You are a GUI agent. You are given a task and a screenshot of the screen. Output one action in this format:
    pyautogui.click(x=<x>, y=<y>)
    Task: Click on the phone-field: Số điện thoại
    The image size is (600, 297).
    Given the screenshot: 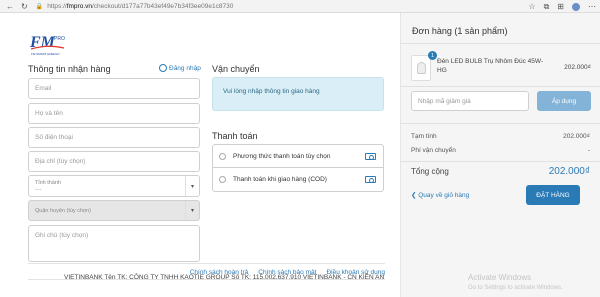 What is the action you would take?
    pyautogui.click(x=114, y=137)
    